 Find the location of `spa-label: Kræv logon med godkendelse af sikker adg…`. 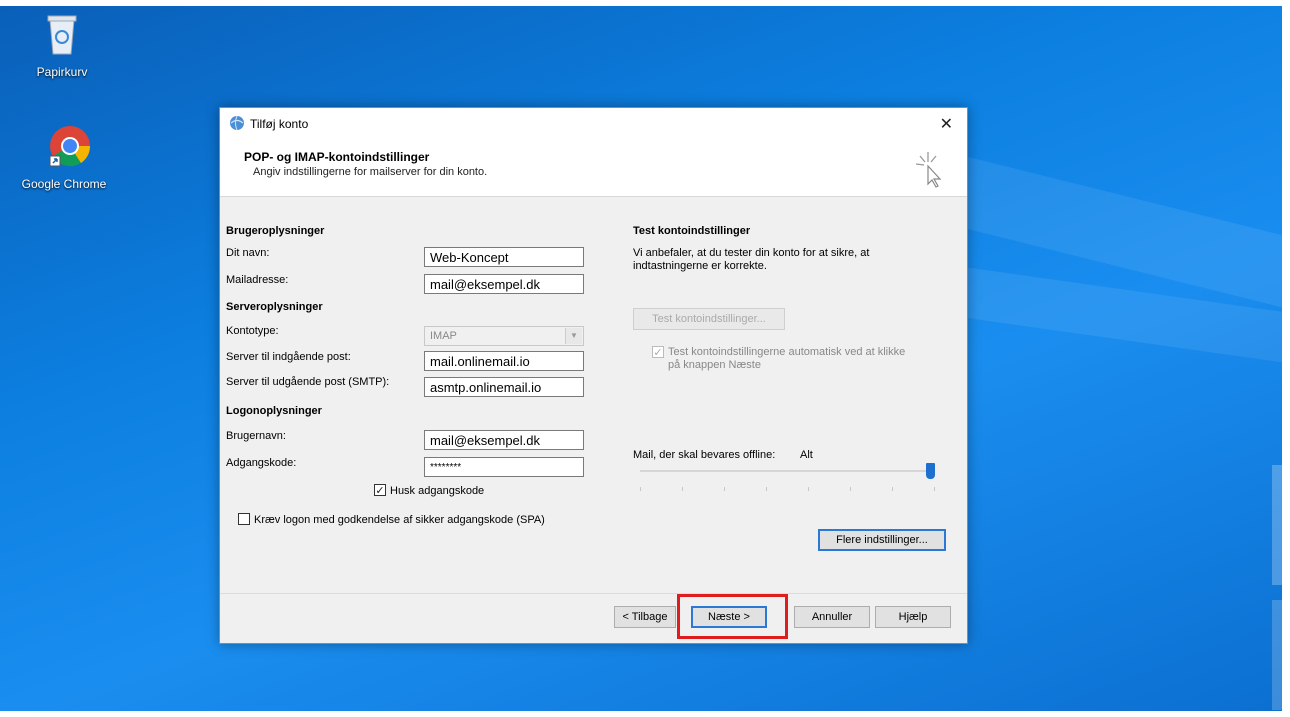

spa-label: Kræv logon med godkendelse af sikker adg… is located at coordinates (399, 520).